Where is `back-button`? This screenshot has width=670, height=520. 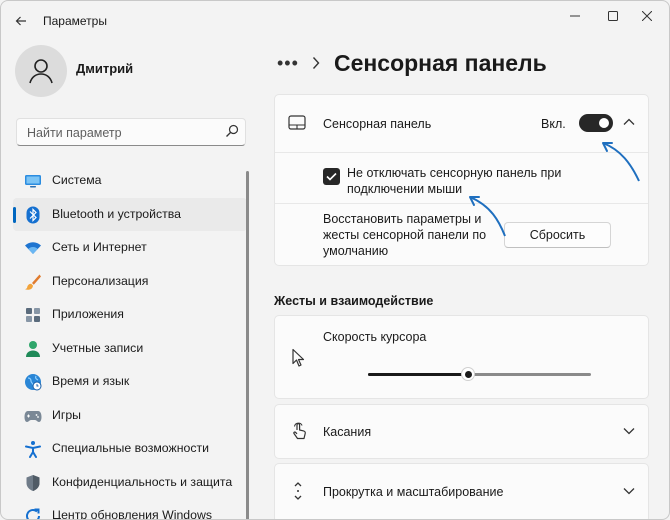 back-button is located at coordinates (21, 21).